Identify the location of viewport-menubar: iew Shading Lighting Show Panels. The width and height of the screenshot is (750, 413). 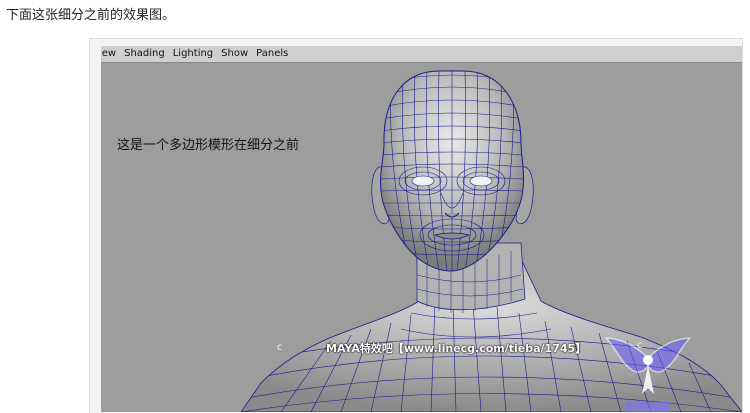
(421, 54).